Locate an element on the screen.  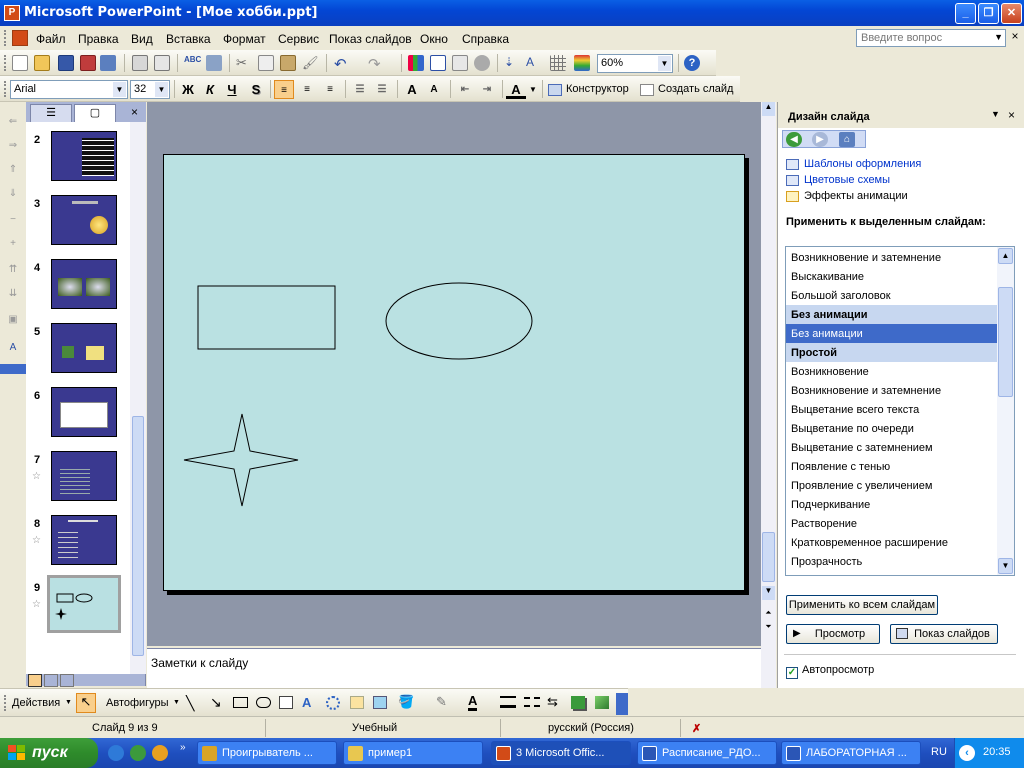
cut-icon: ✂ is located at coordinates (244, 63).